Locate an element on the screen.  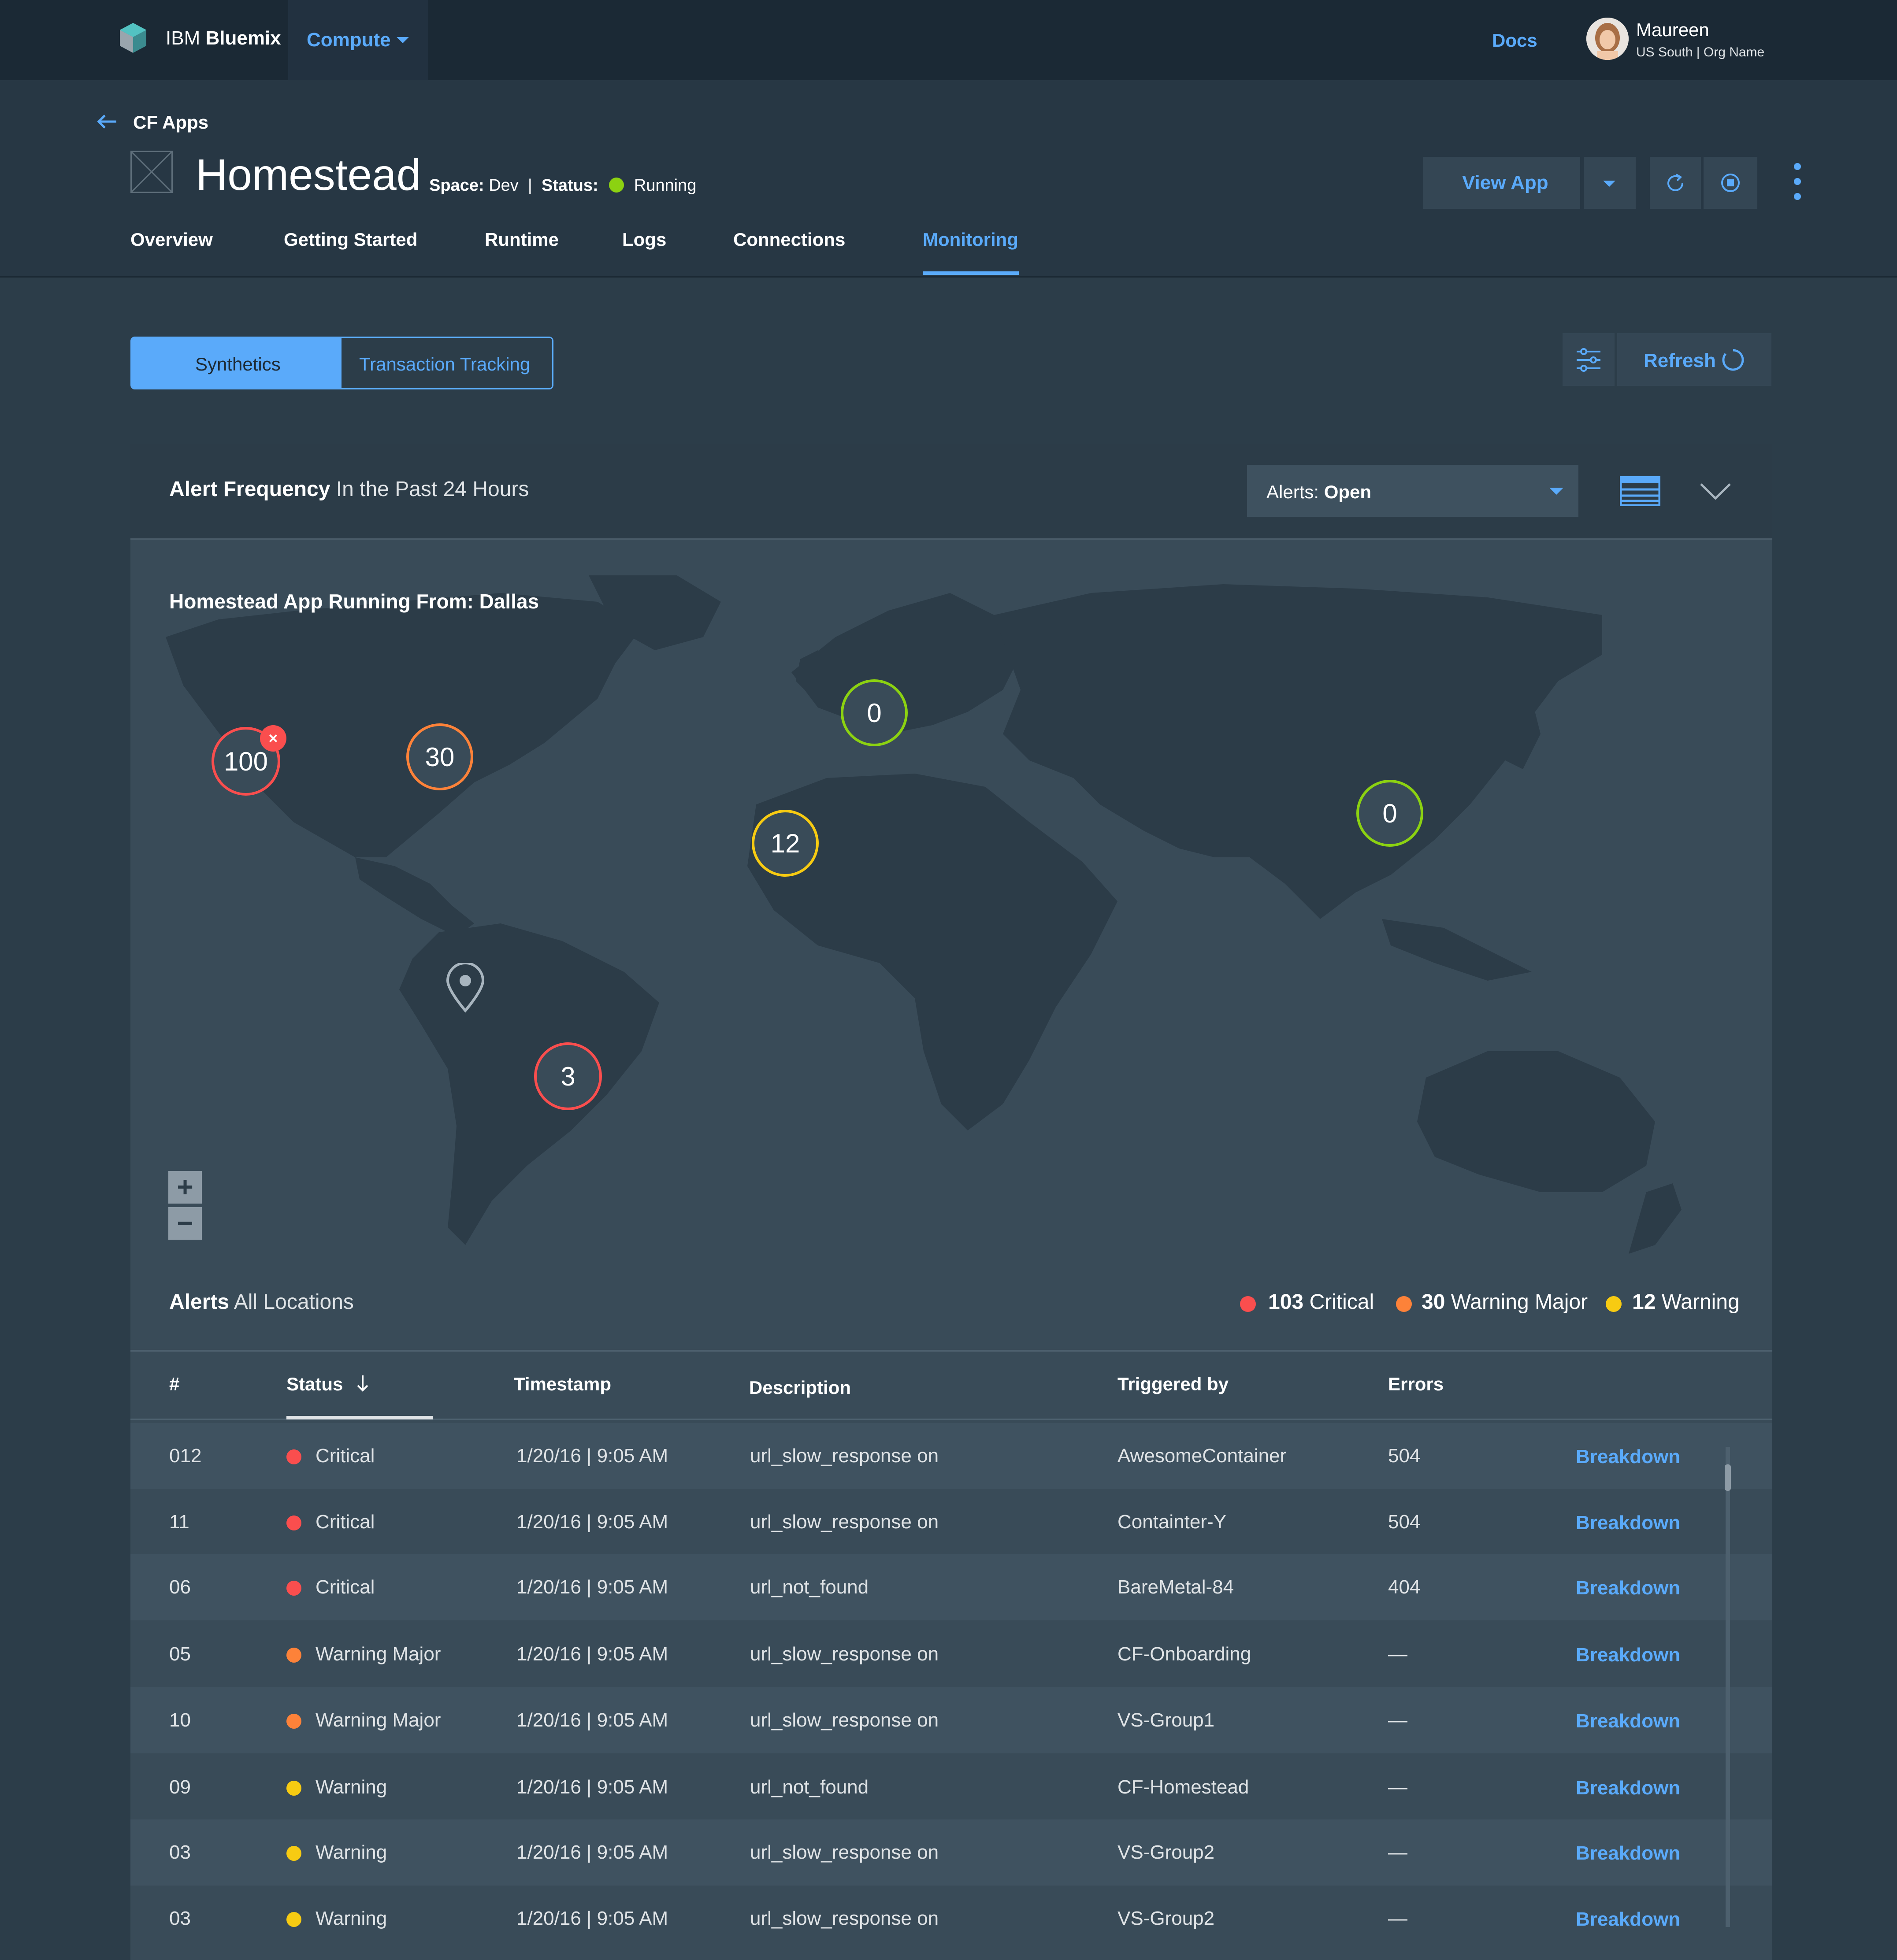
map-marker-europe: 0 is located at coordinates (875, 712).